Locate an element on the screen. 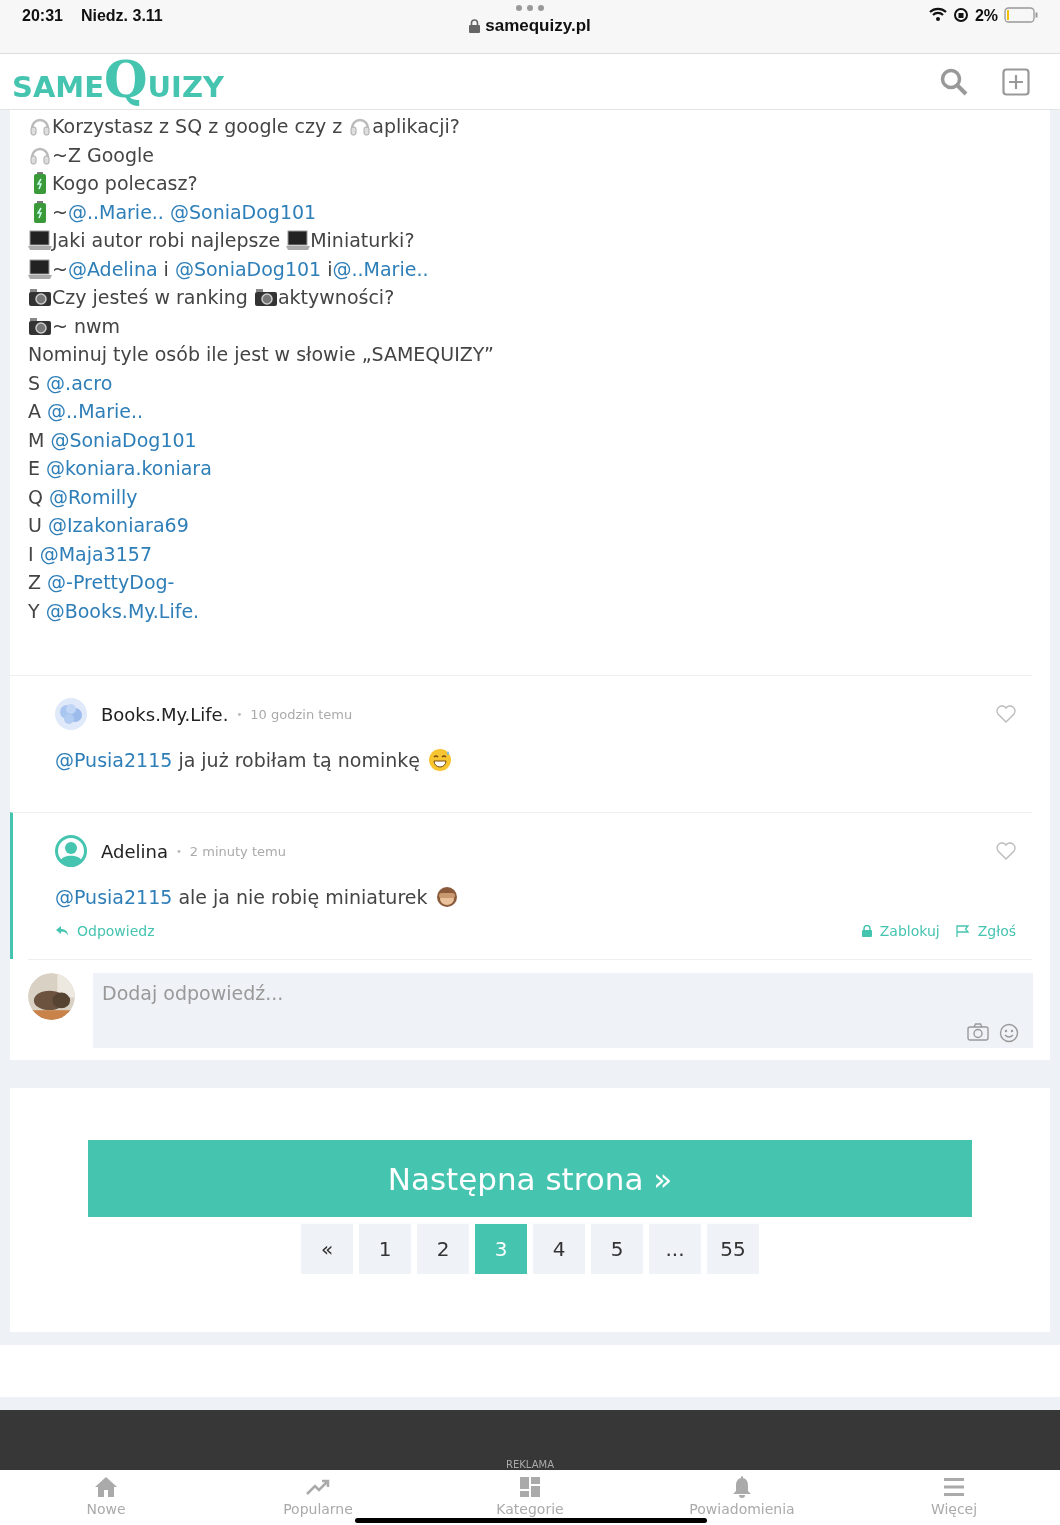 The width and height of the screenshot is (1060, 1525). post-text: Czy jesteś w ranking is located at coordinates (150, 297).